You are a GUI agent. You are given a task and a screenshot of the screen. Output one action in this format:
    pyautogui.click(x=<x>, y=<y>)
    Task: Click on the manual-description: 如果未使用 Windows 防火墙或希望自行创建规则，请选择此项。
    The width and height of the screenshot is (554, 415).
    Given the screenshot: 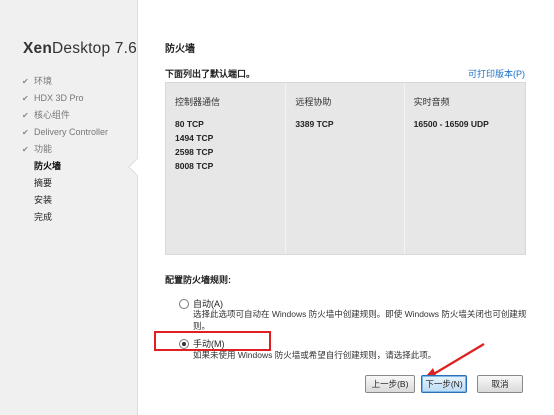 What is the action you would take?
    pyautogui.click(x=315, y=355)
    